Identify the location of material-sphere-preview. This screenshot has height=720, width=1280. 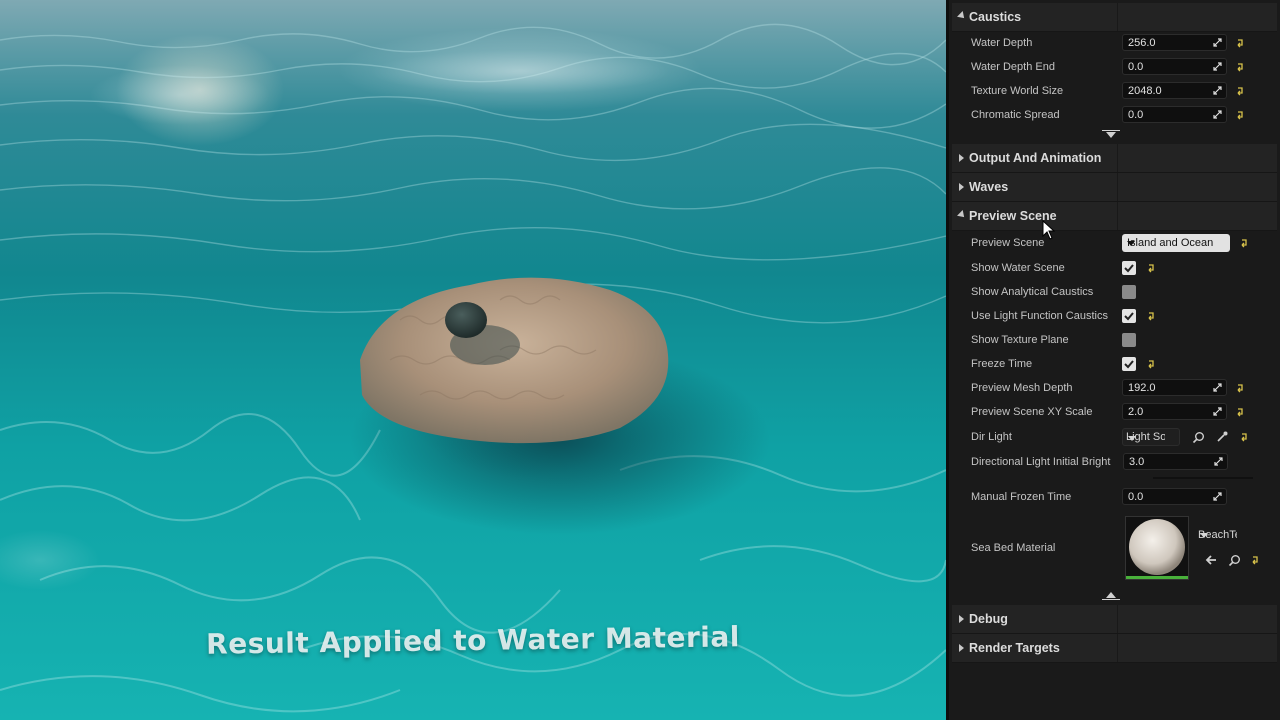
(1157, 547).